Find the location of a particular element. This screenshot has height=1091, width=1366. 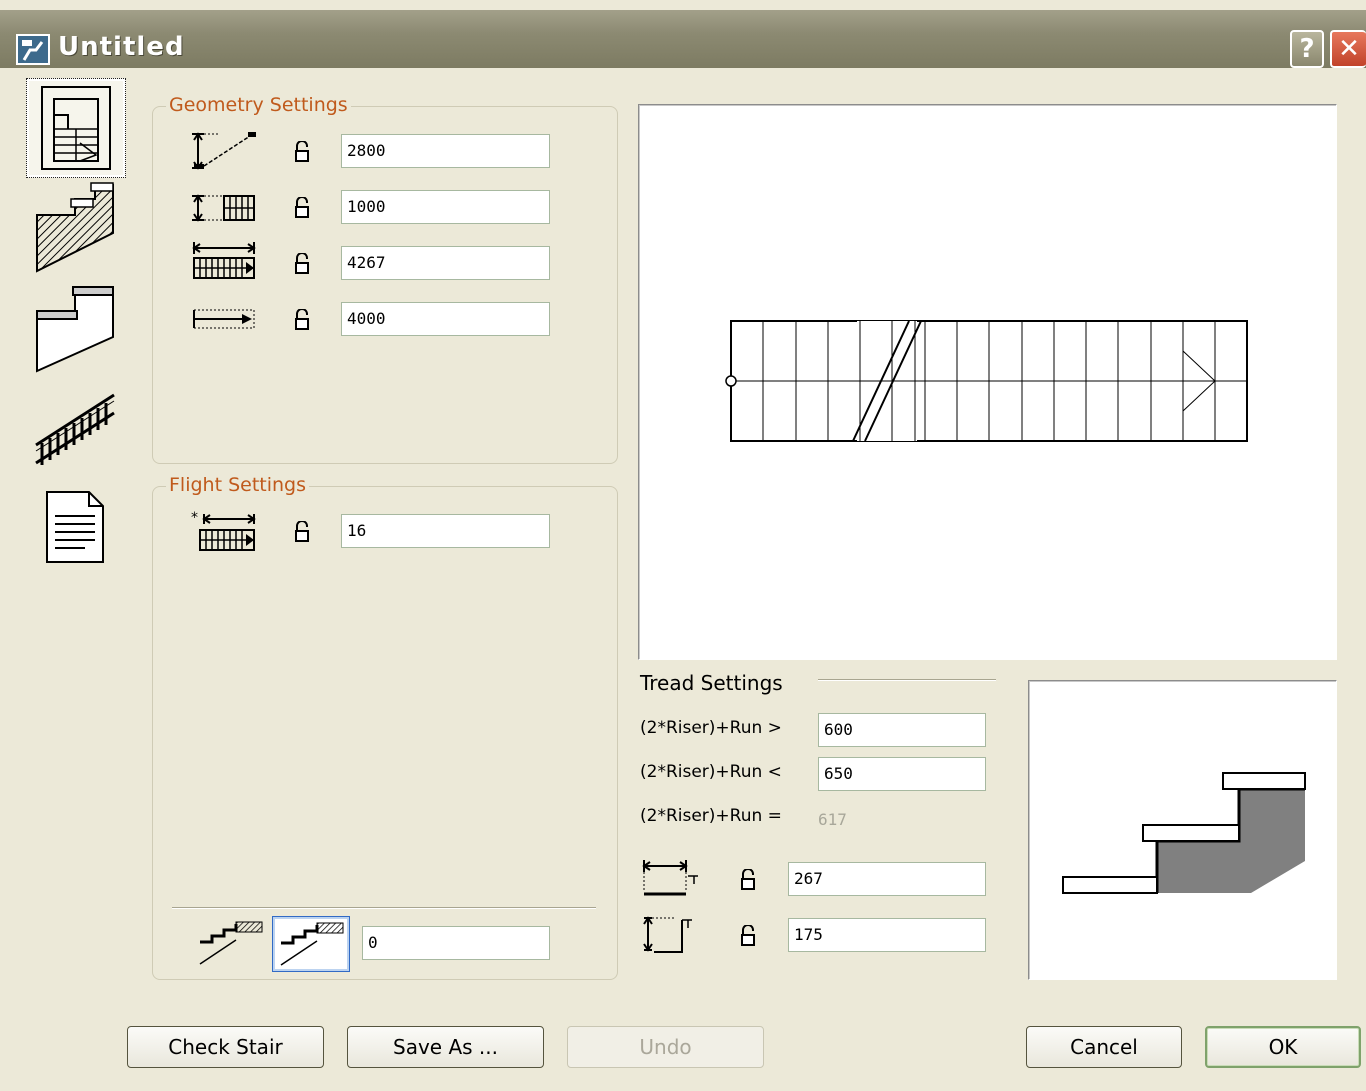

tab-tread-riser is located at coordinates (75, 327).